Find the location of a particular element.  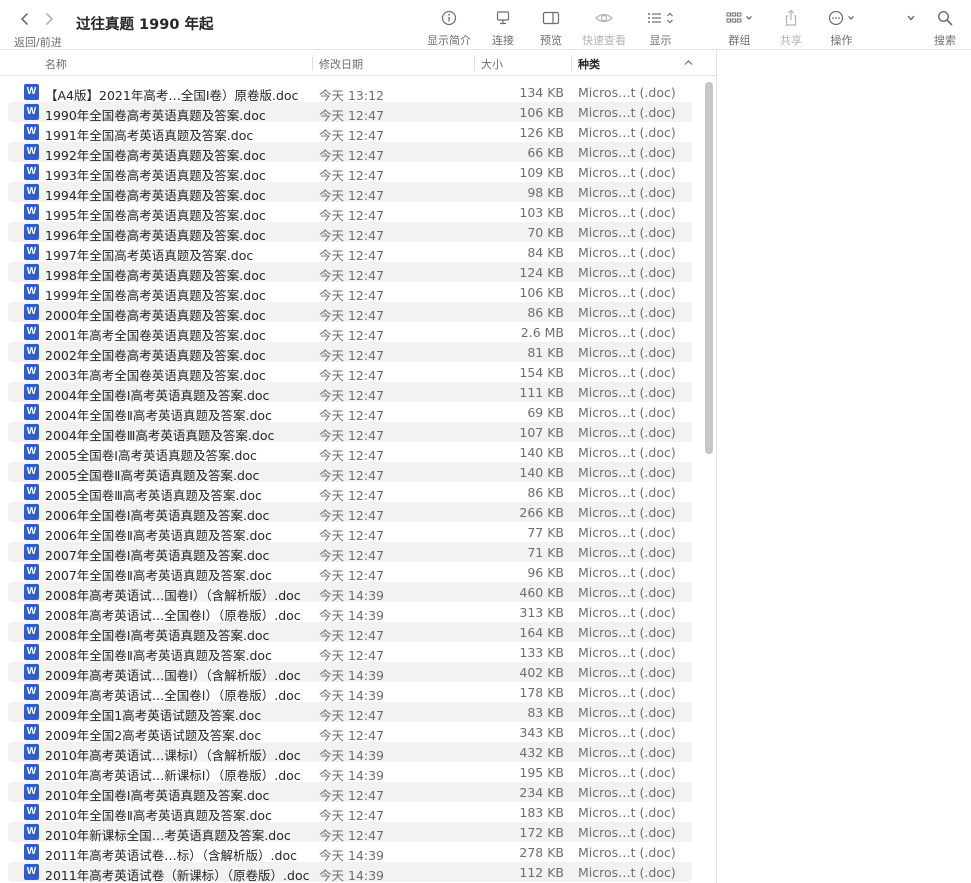

column-name-header: 名称 is located at coordinates (56, 64).